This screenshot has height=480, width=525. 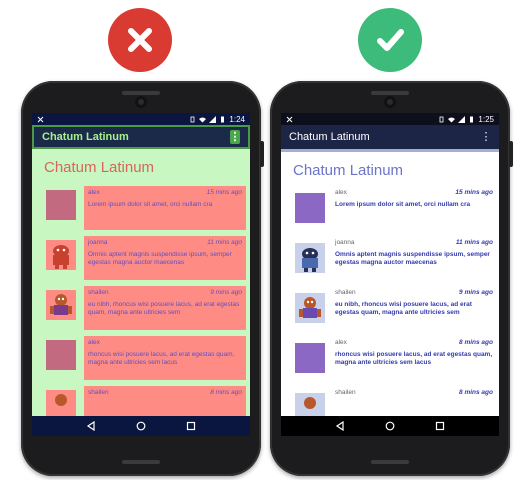 I want to click on good-example-badge, so click(x=390, y=40).